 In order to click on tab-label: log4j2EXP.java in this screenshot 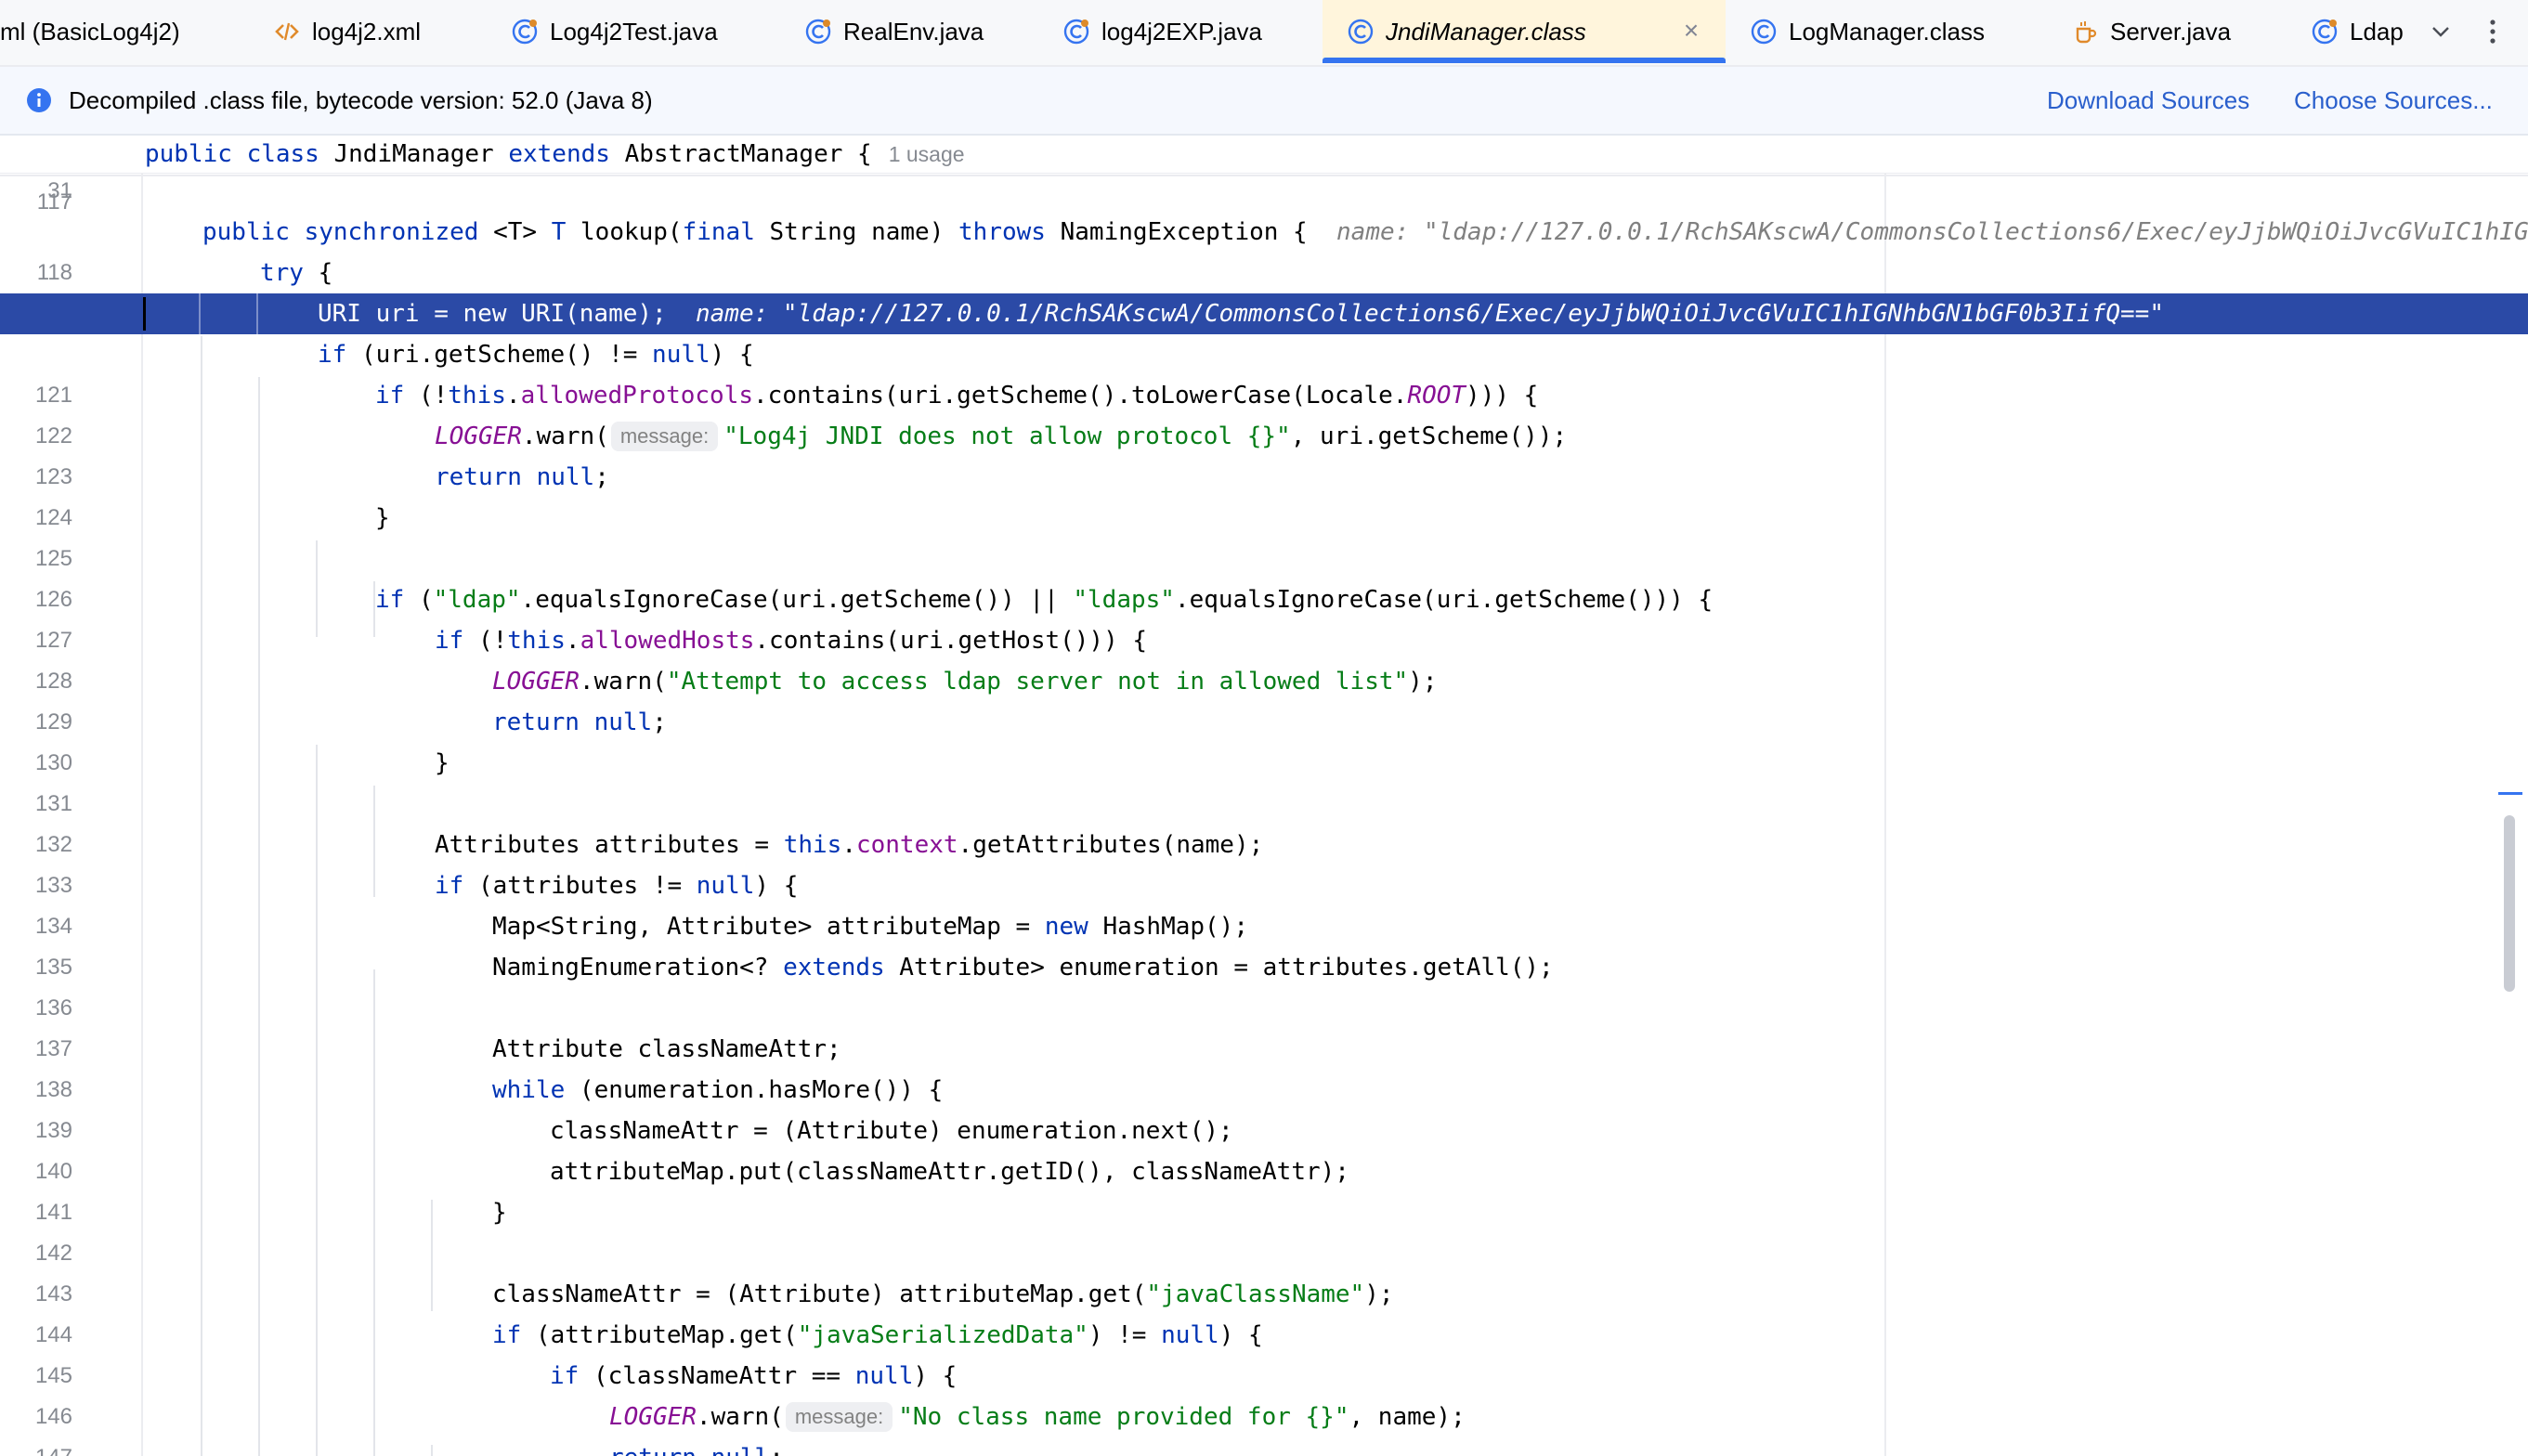, I will do `click(1181, 31)`.